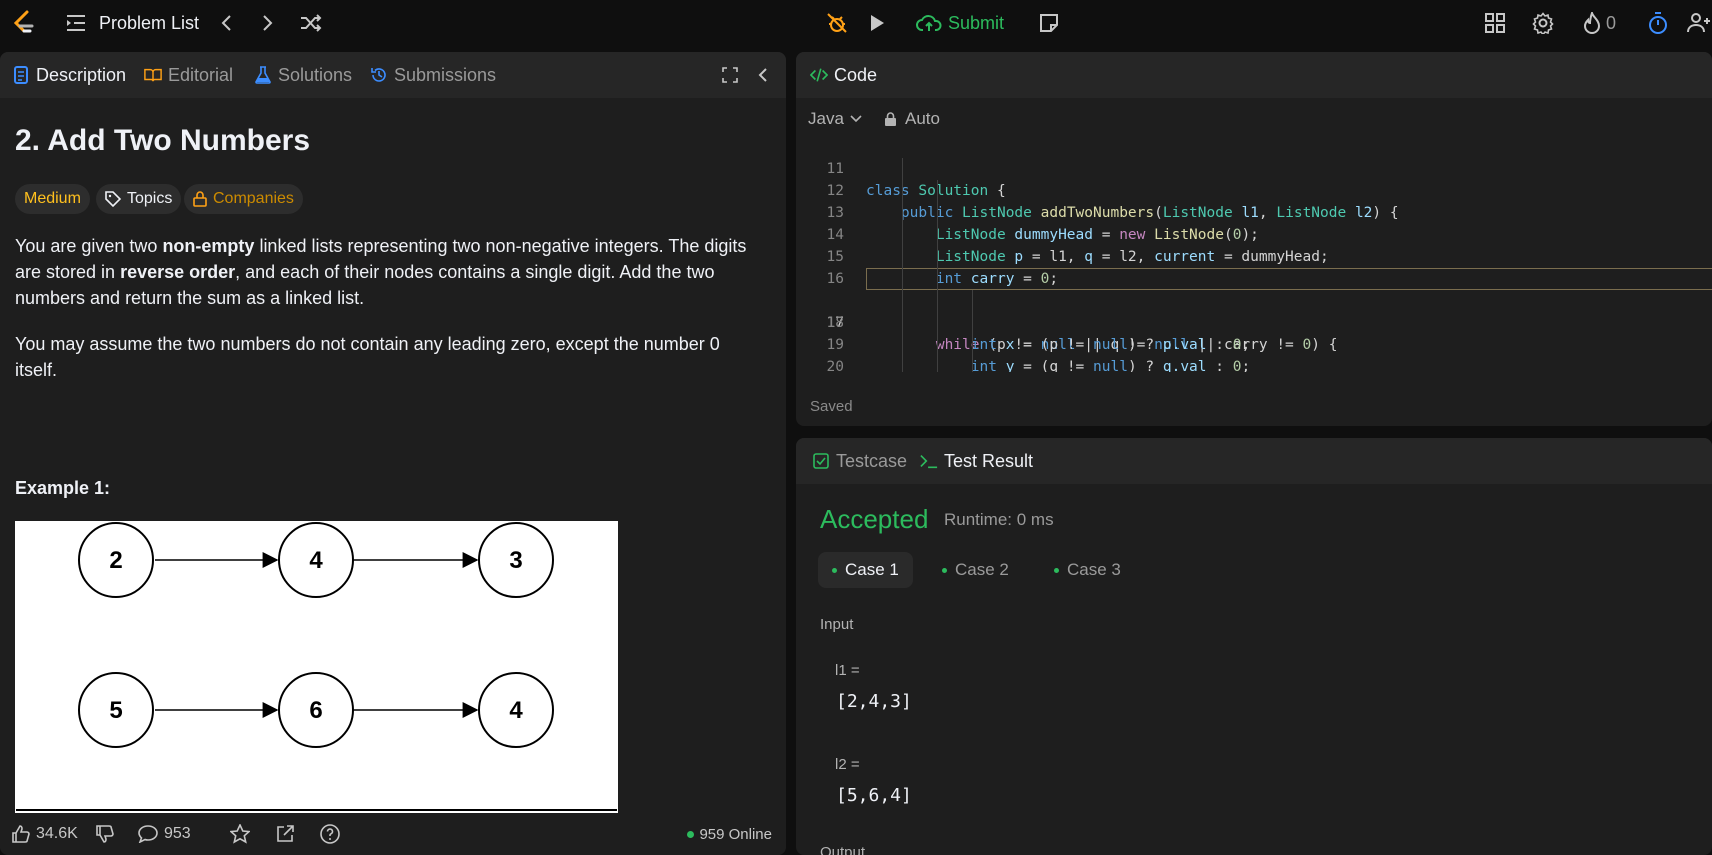 The image size is (1712, 855). What do you see at coordinates (763, 75) in the screenshot?
I see `collapse-chevron-icon` at bounding box center [763, 75].